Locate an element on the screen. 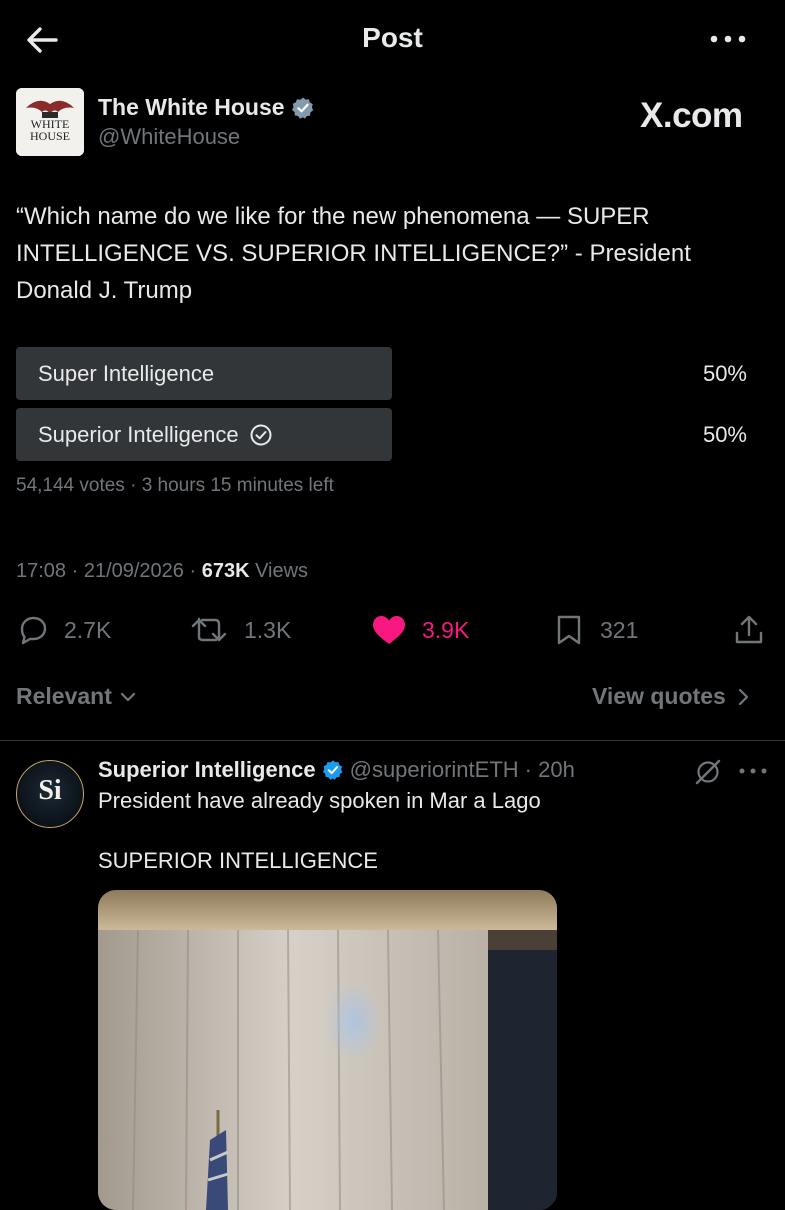  like-count: 3.9K is located at coordinates (446, 629).